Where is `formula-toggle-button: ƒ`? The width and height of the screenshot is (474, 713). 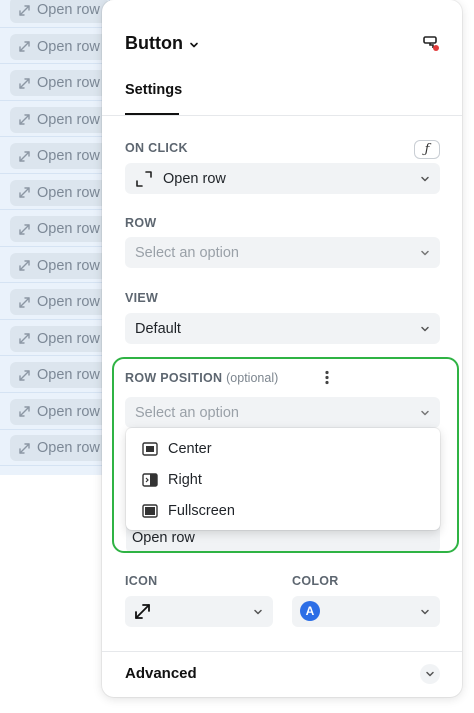 formula-toggle-button: ƒ is located at coordinates (427, 149).